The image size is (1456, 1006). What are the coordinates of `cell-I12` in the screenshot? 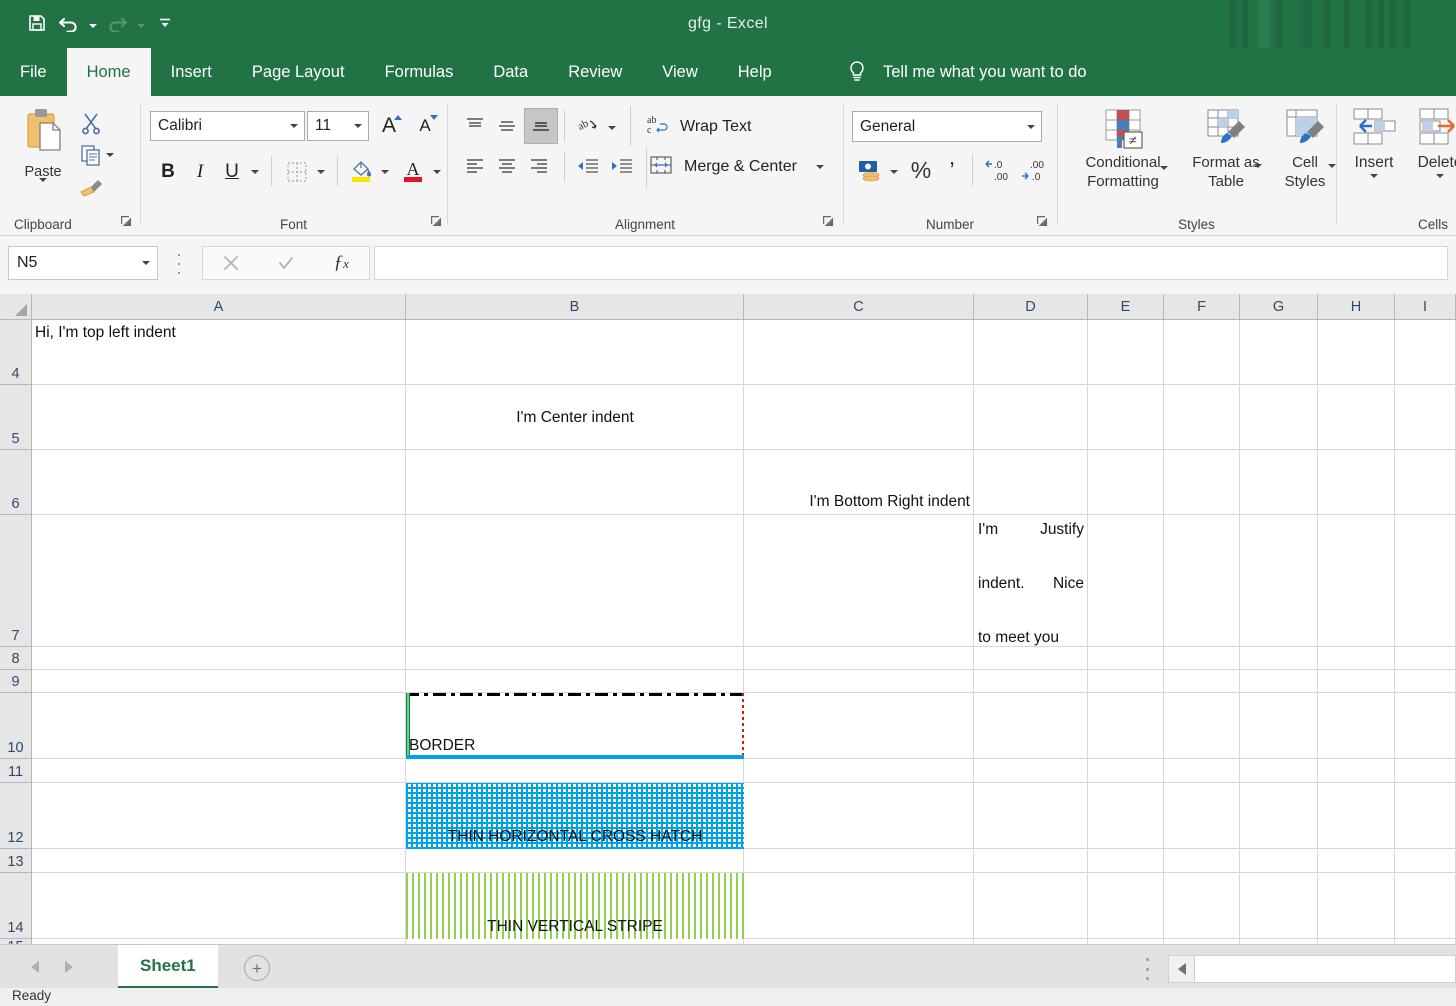 It's located at (1425, 816).